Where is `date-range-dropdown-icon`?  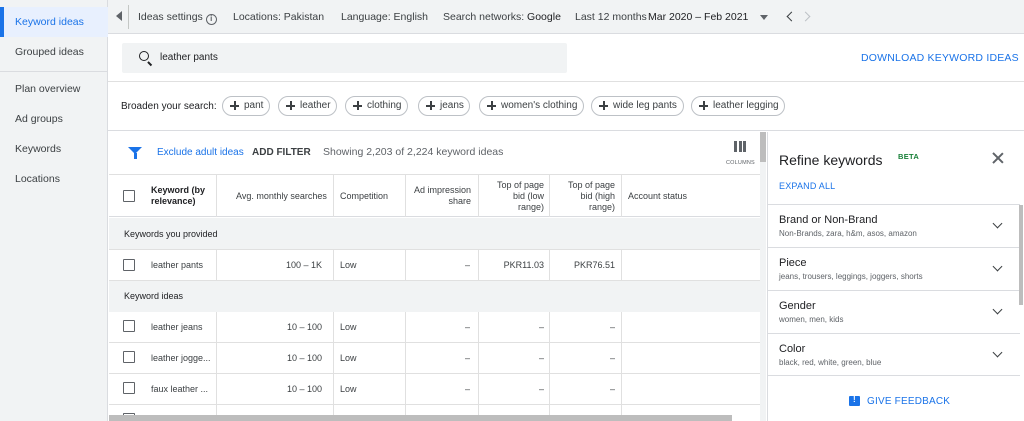
date-range-dropdown-icon is located at coordinates (764, 17).